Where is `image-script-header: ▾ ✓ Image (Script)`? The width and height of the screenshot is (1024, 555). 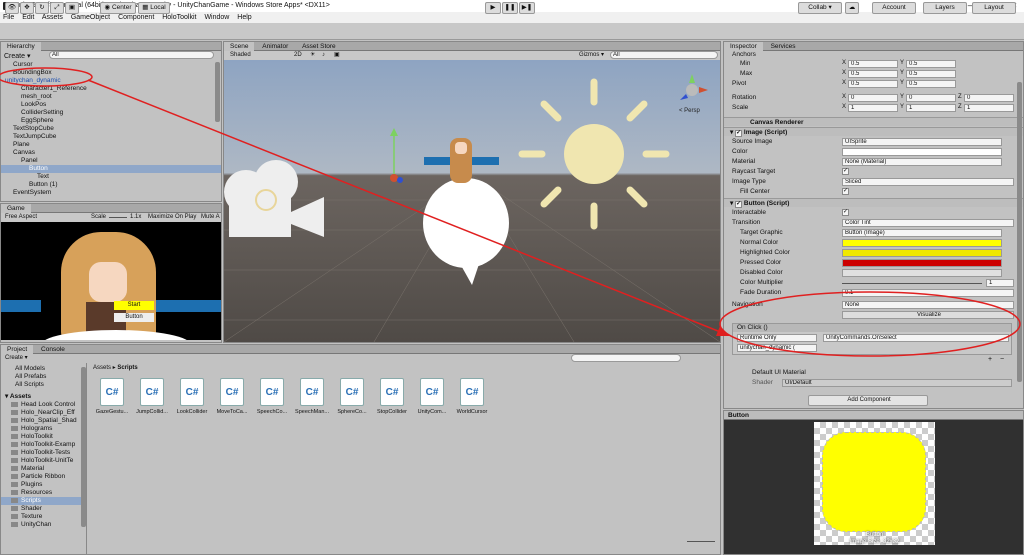 image-script-header: ▾ ✓ Image (Script) is located at coordinates (873, 132).